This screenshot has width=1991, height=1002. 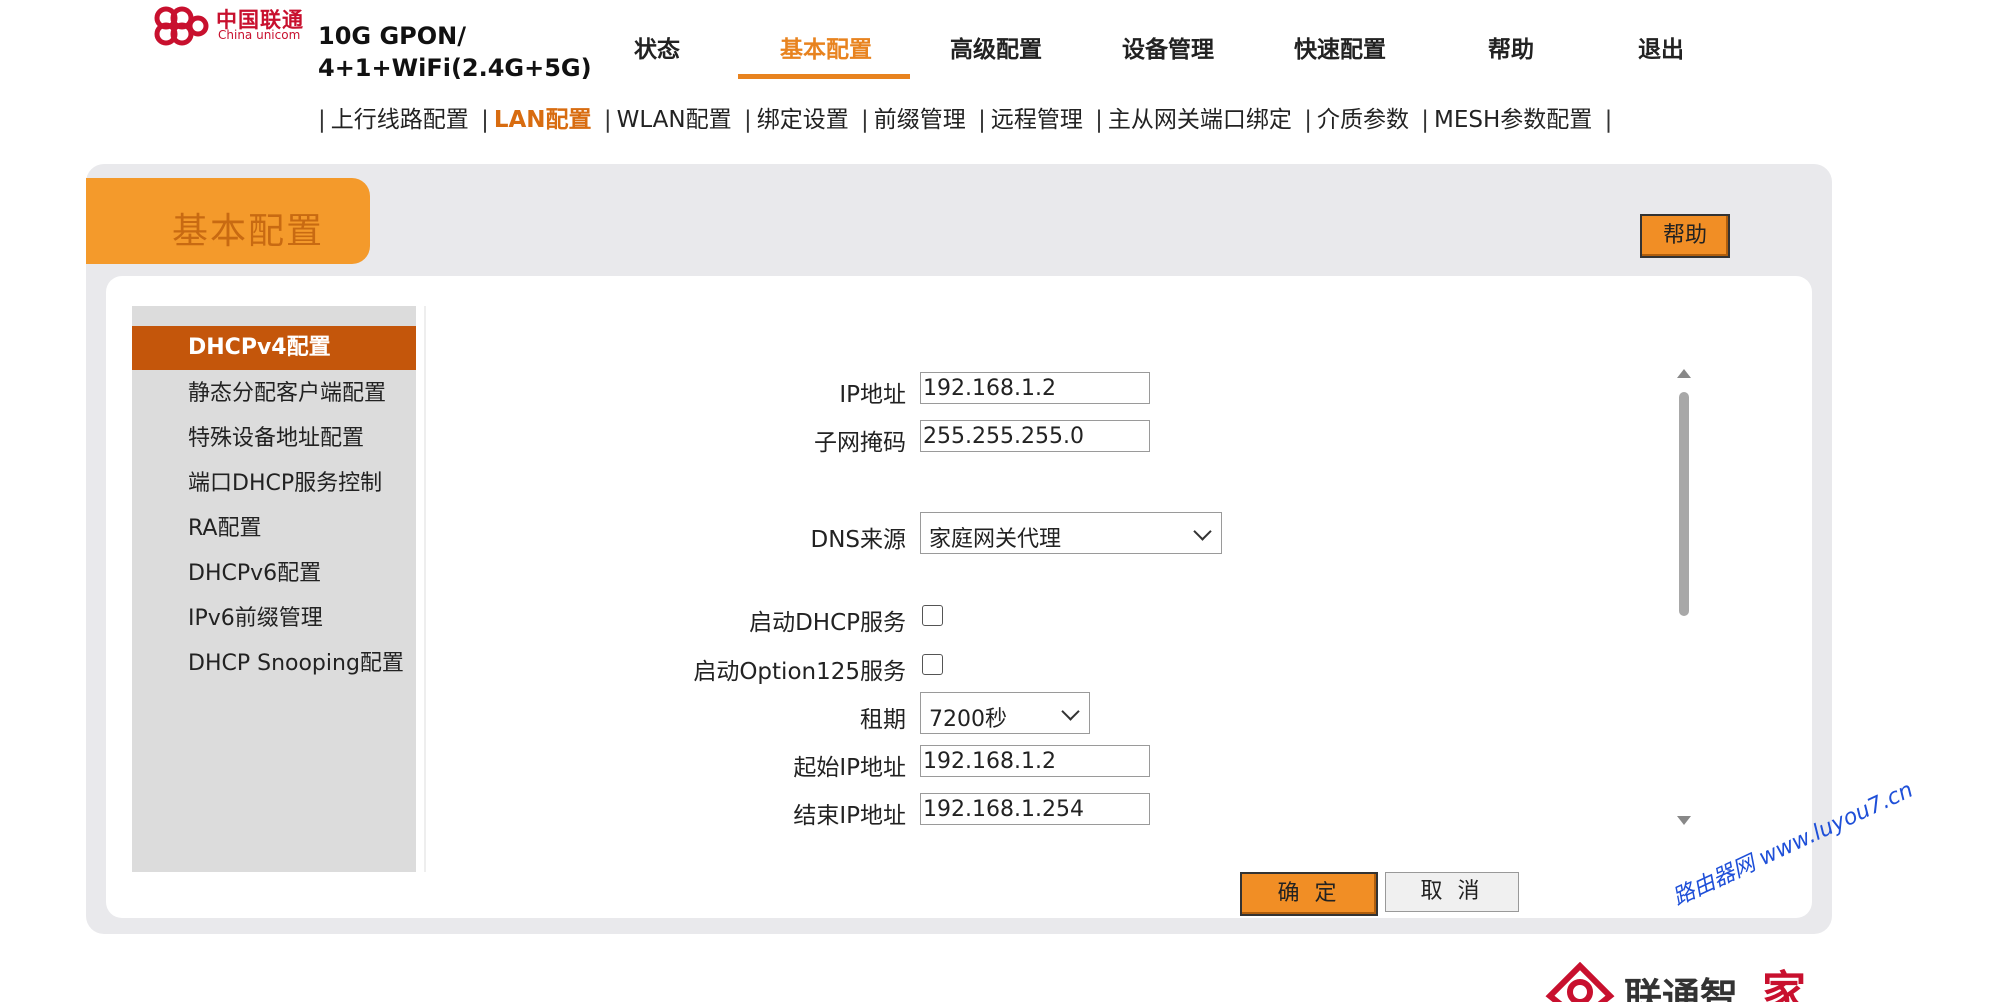 I want to click on menu-label: 静态分配客户端配置, so click(x=287, y=393).